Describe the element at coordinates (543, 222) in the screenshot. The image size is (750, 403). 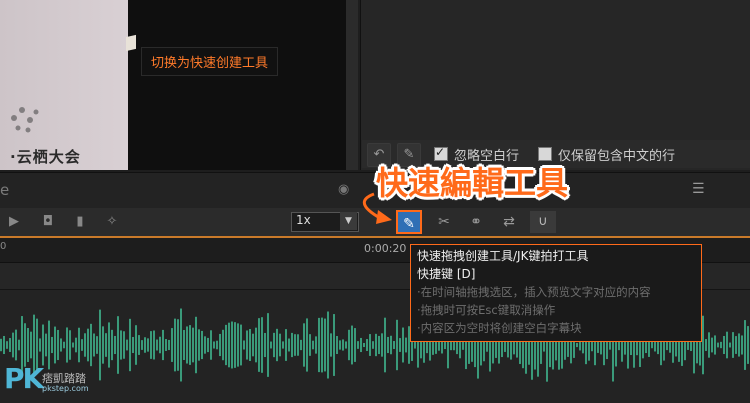
I see `magnet-icon: ∪` at that location.